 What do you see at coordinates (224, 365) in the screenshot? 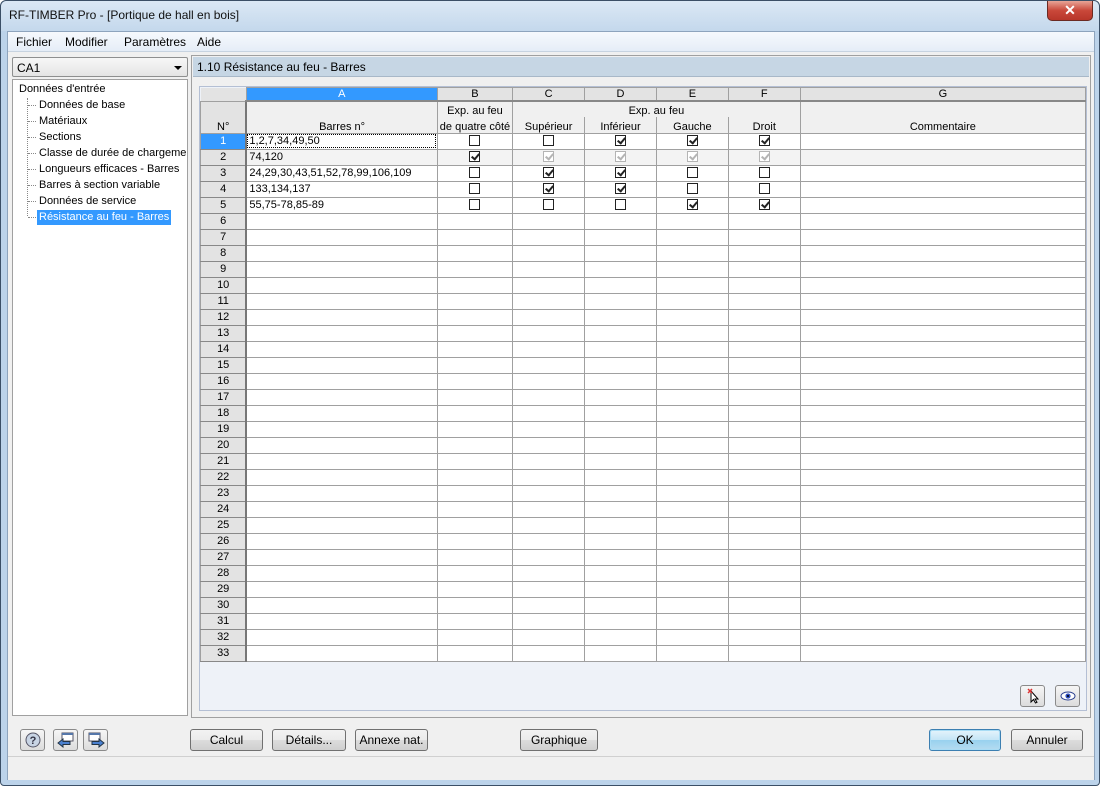
I see `row-number: 15` at bounding box center [224, 365].